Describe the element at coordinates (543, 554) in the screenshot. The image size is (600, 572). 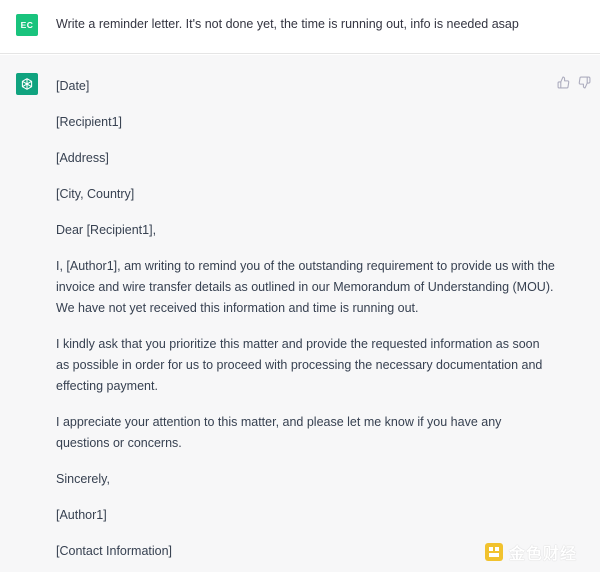
I see `watermark-text: 金色财经` at that location.